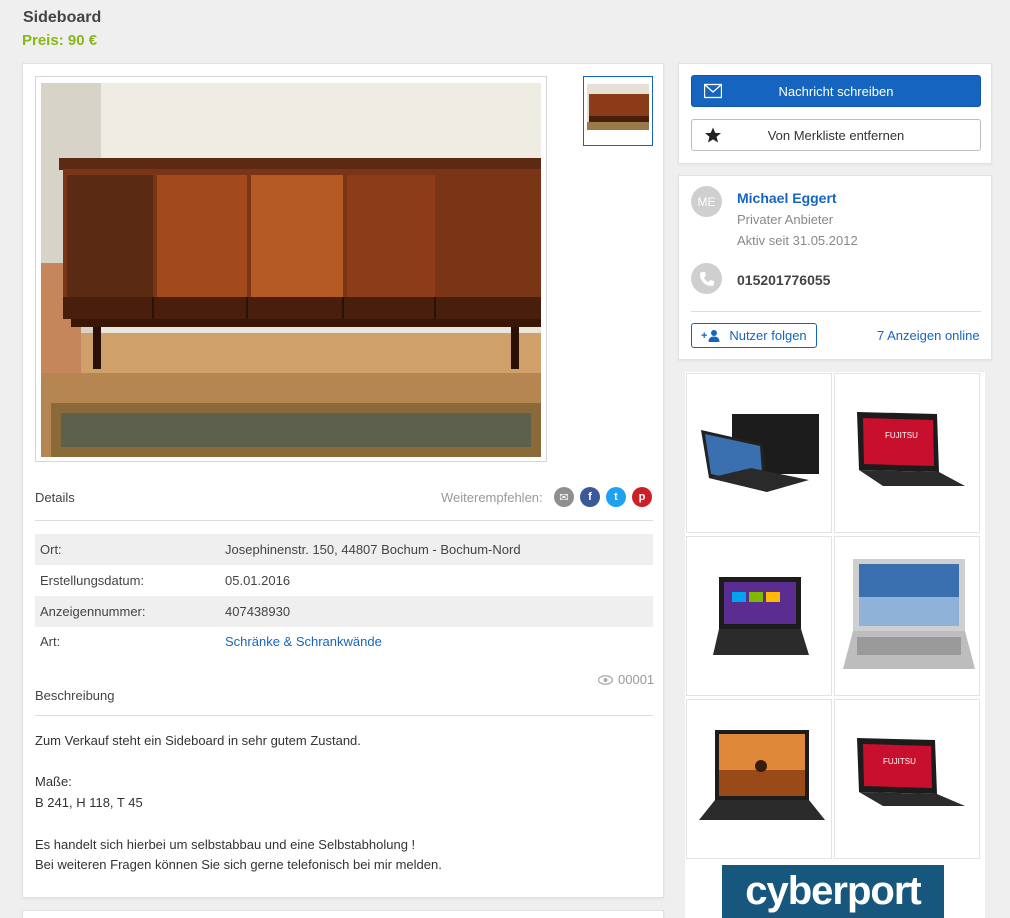  Describe the element at coordinates (344, 580) in the screenshot. I see `detail-row-date: Erstellungsdatum: 05.01.2016` at that location.